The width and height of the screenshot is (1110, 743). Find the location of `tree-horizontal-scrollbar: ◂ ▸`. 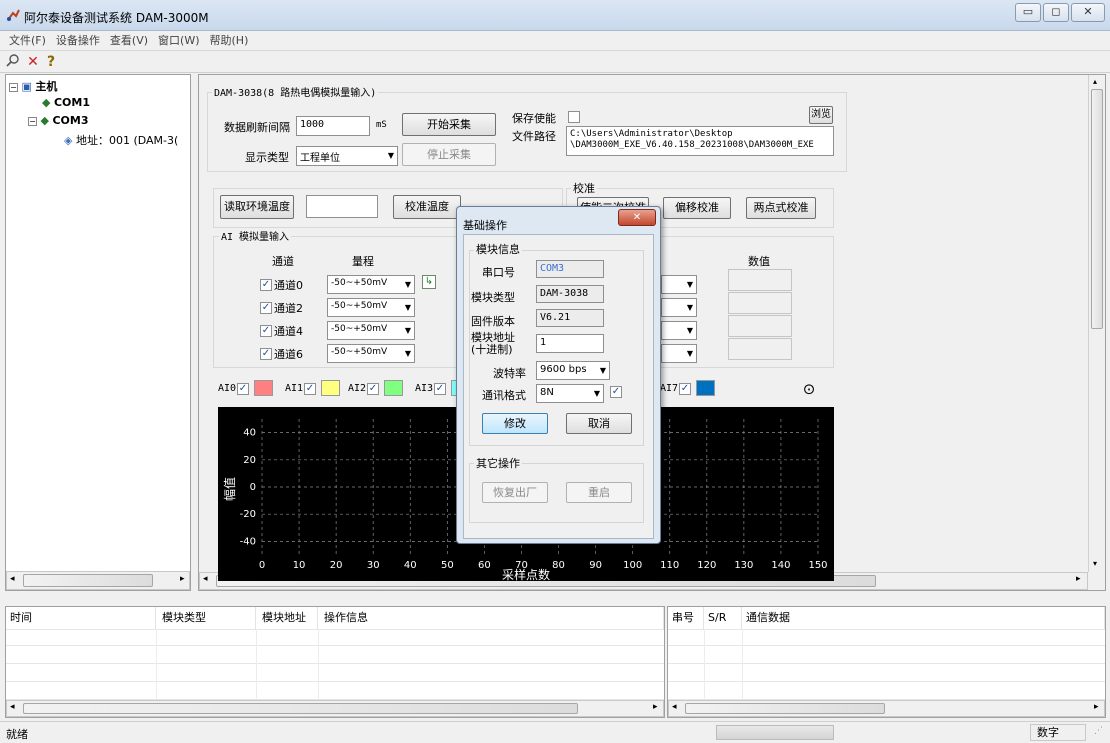

tree-horizontal-scrollbar: ◂ ▸ is located at coordinates (98, 580).